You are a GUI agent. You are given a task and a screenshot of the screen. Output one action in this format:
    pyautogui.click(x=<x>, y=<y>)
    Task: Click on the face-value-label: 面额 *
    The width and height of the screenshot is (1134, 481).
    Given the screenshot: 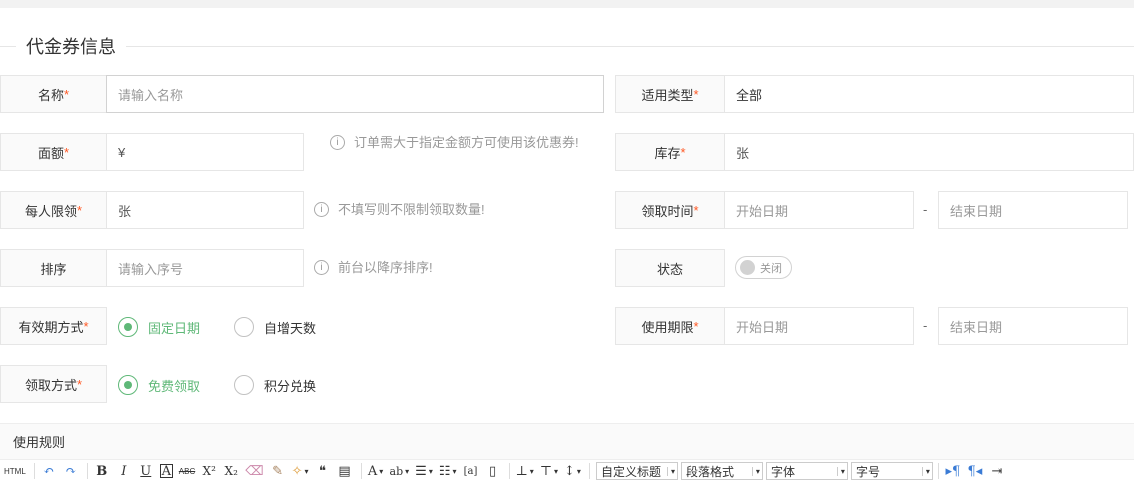 What is the action you would take?
    pyautogui.click(x=53, y=152)
    